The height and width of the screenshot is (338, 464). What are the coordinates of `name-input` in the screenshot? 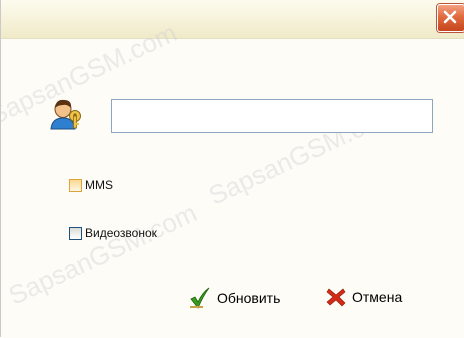 It's located at (272, 116).